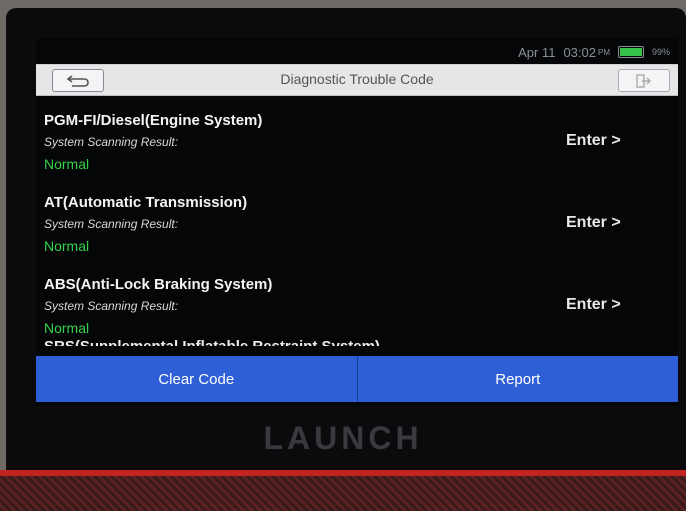  I want to click on system-name: PGM-FI/Diesel(Engine System), so click(153, 120).